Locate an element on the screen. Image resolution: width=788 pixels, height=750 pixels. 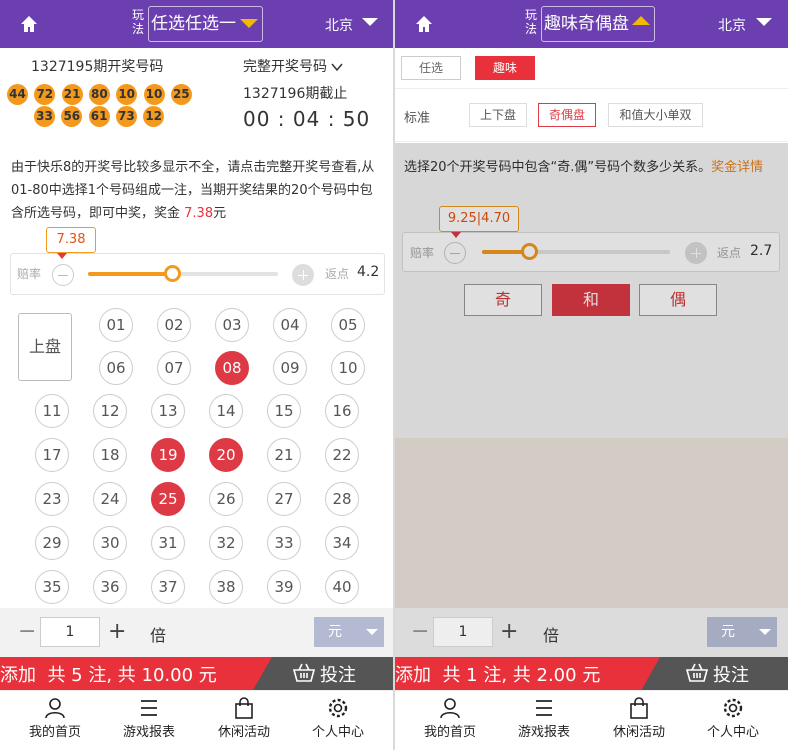
number-ball-39: 39 is located at coordinates (284, 587).